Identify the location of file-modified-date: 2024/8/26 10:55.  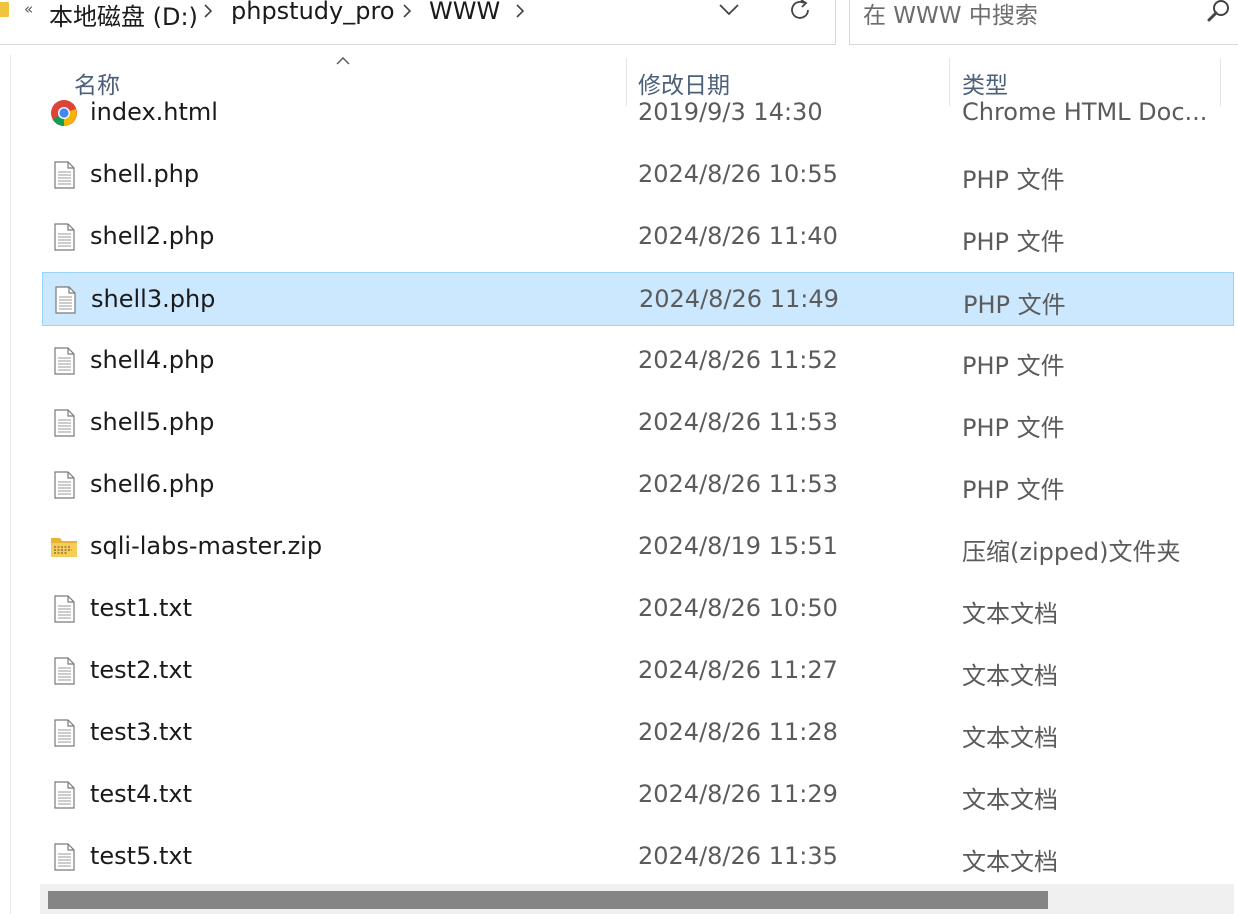
(738, 174).